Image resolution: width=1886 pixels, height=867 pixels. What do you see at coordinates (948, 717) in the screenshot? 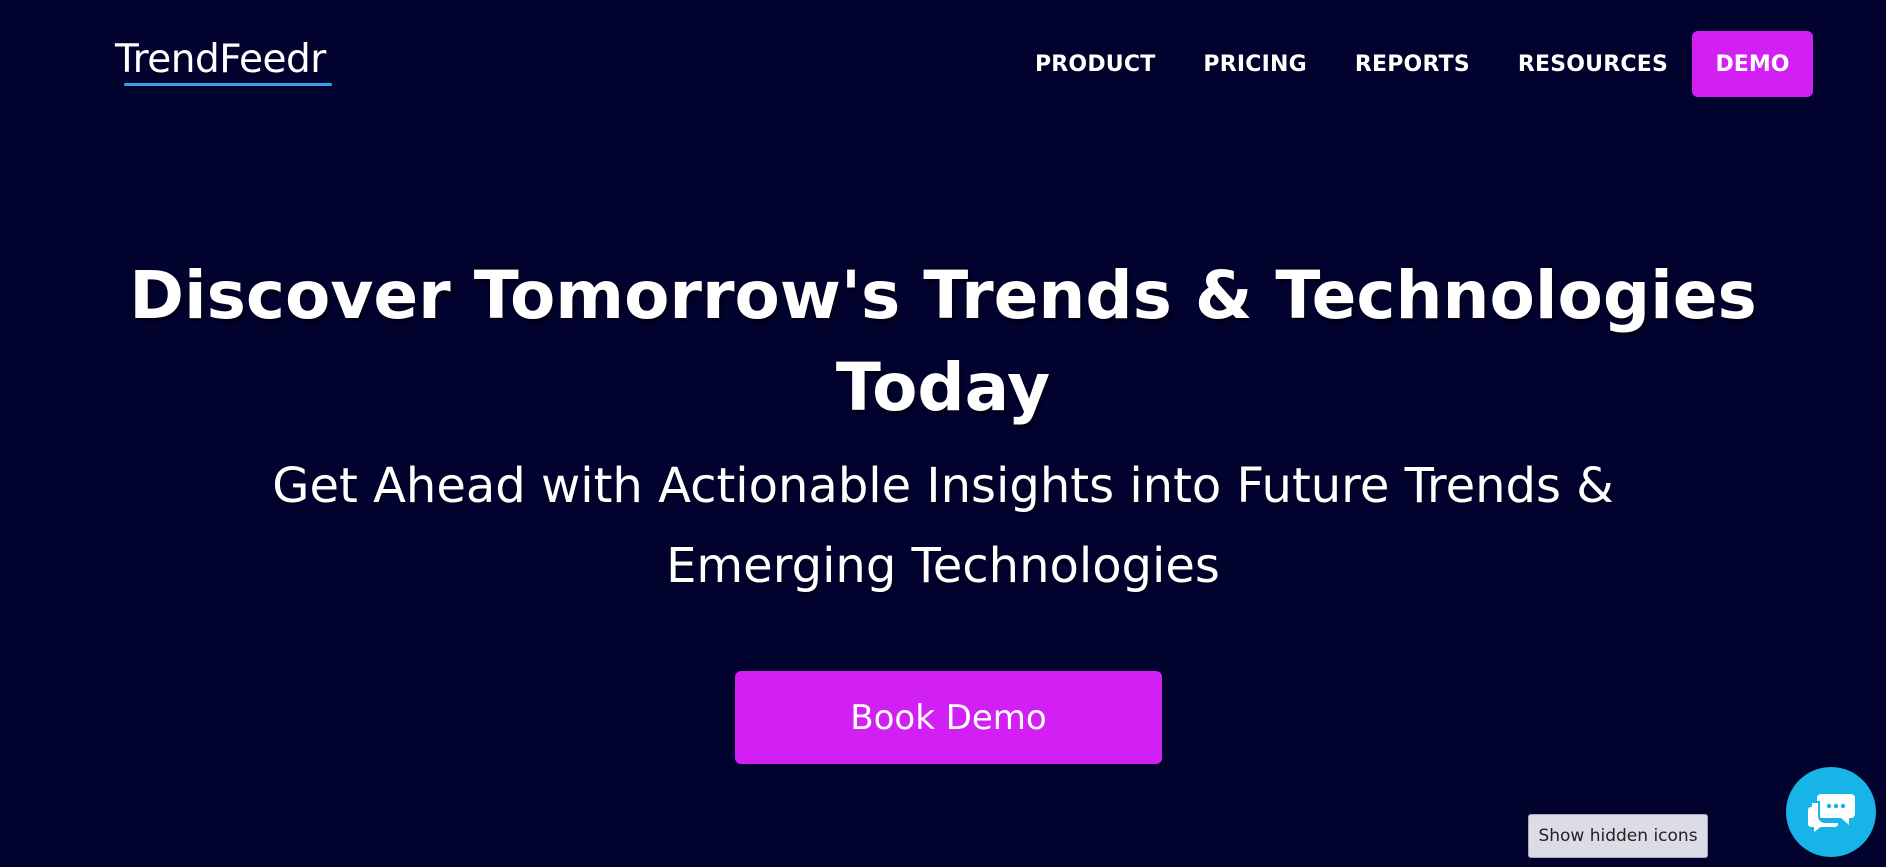
I see `book-demo-button: Book Demo` at bounding box center [948, 717].